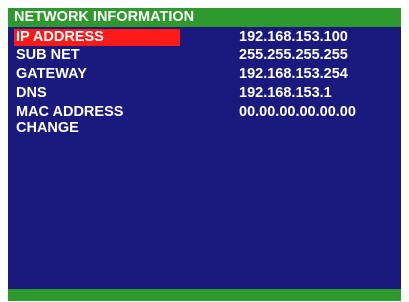  What do you see at coordinates (204, 55) in the screenshot?
I see `menu-row-sub-net: SUB NET 255.255.255.255` at bounding box center [204, 55].